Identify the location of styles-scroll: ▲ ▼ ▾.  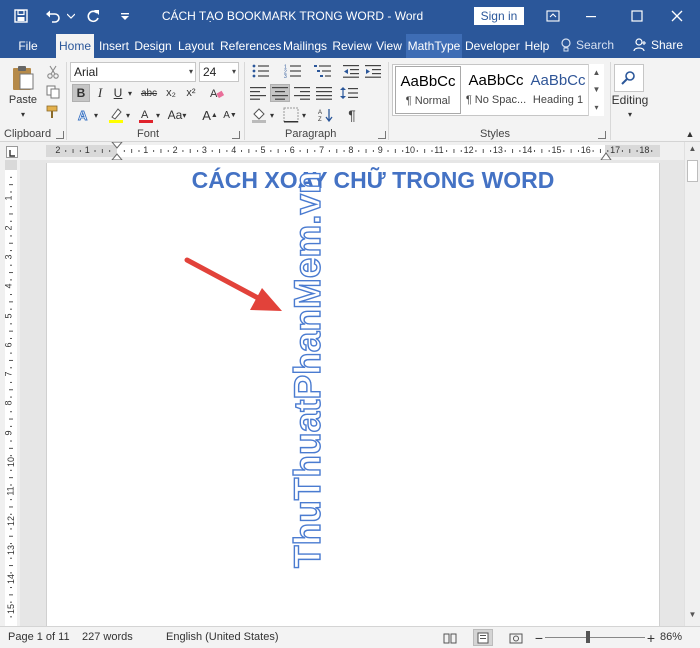
(596, 90).